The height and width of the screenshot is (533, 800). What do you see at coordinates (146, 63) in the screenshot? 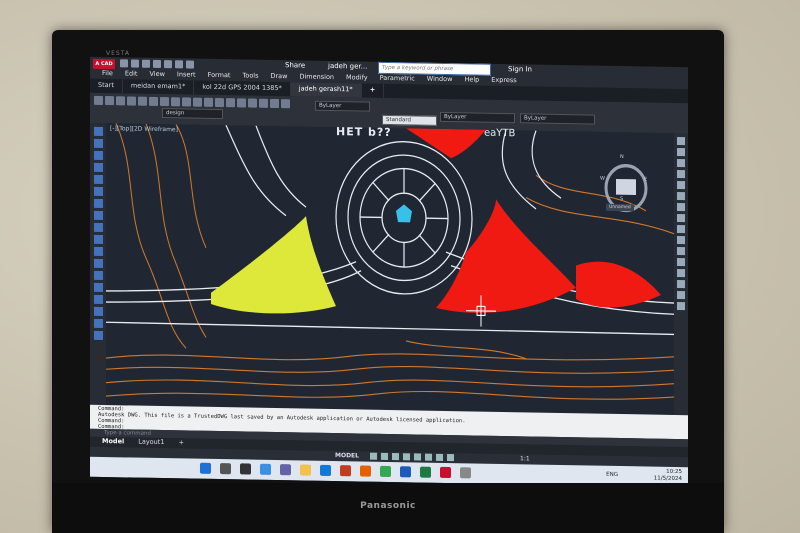
I see `save-icon` at bounding box center [146, 63].